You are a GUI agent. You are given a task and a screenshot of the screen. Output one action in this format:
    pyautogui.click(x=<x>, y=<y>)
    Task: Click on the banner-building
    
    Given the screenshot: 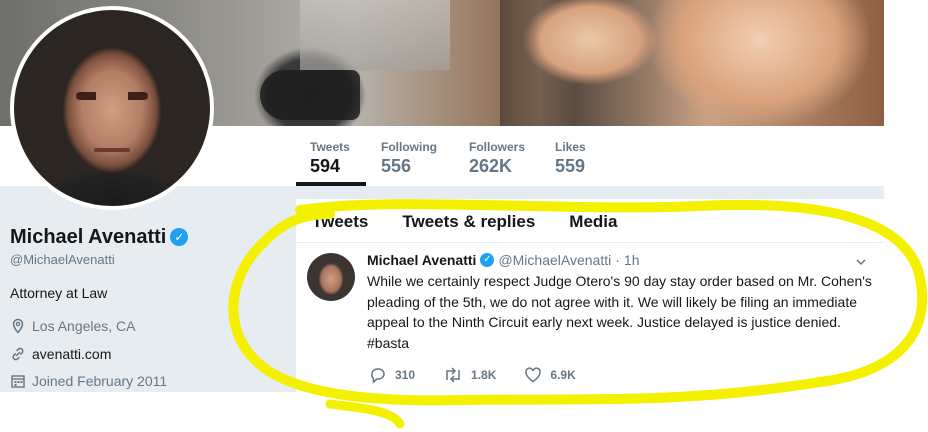 What is the action you would take?
    pyautogui.click(x=375, y=35)
    